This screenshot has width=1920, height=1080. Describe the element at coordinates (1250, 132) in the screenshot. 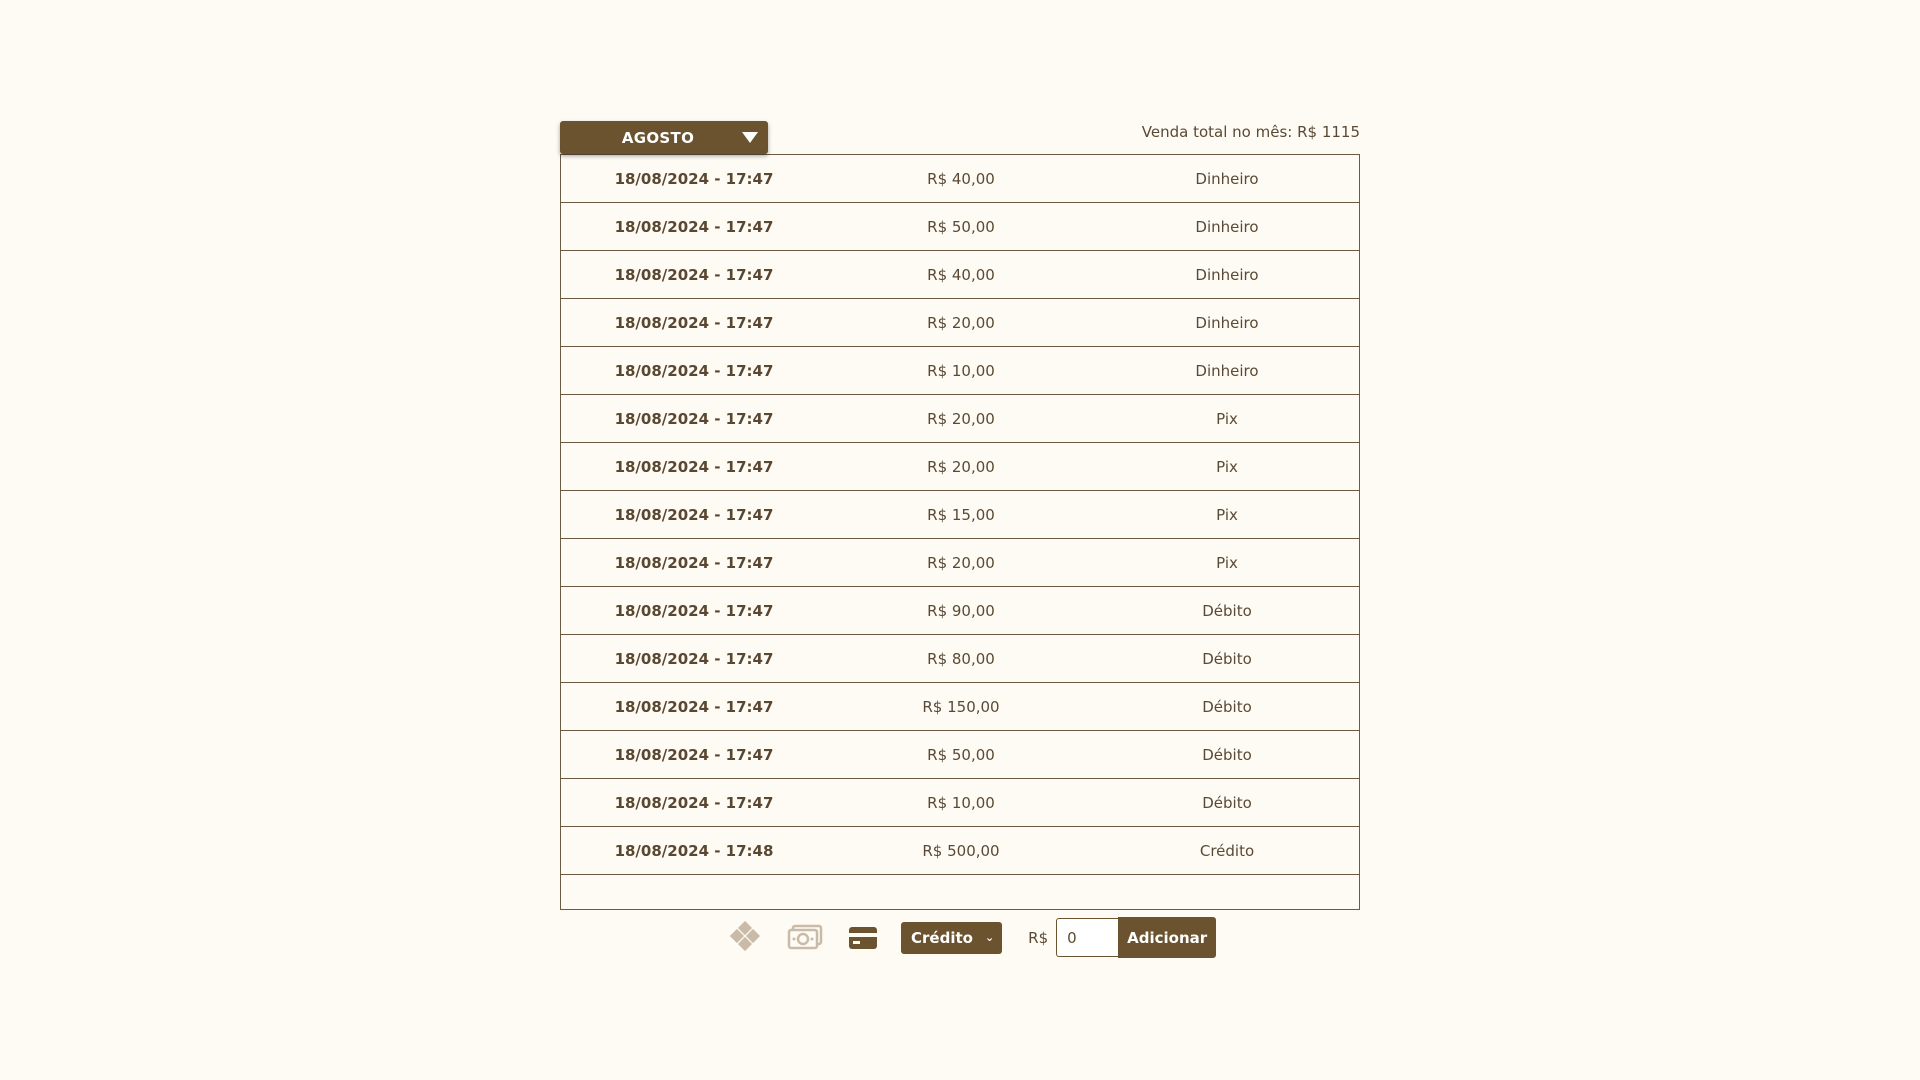

I see `monthly-total: Venda total no mês: R$ 1115` at that location.